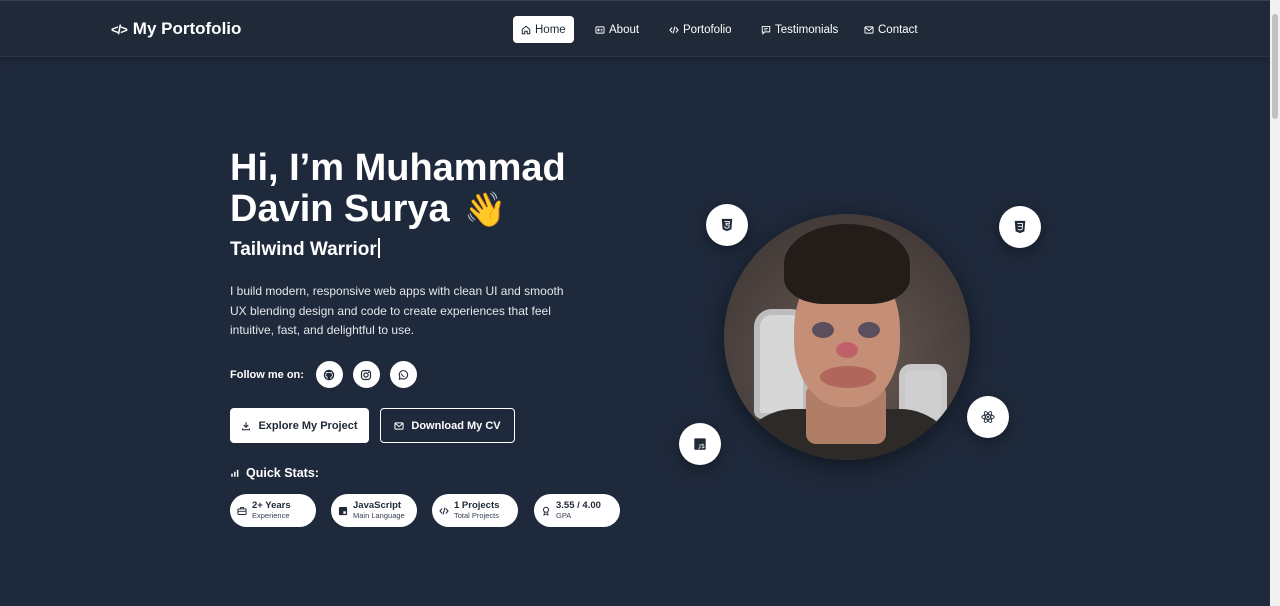 The width and height of the screenshot is (1280, 606). I want to click on download-cv-label: Download My CV, so click(456, 425).